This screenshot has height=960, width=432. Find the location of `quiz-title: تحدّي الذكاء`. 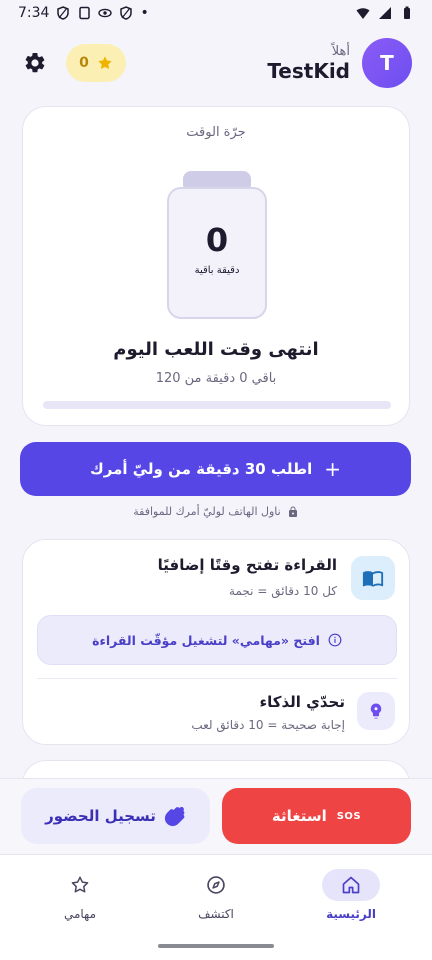

quiz-title: تحدّي الذكاء is located at coordinates (302, 702).